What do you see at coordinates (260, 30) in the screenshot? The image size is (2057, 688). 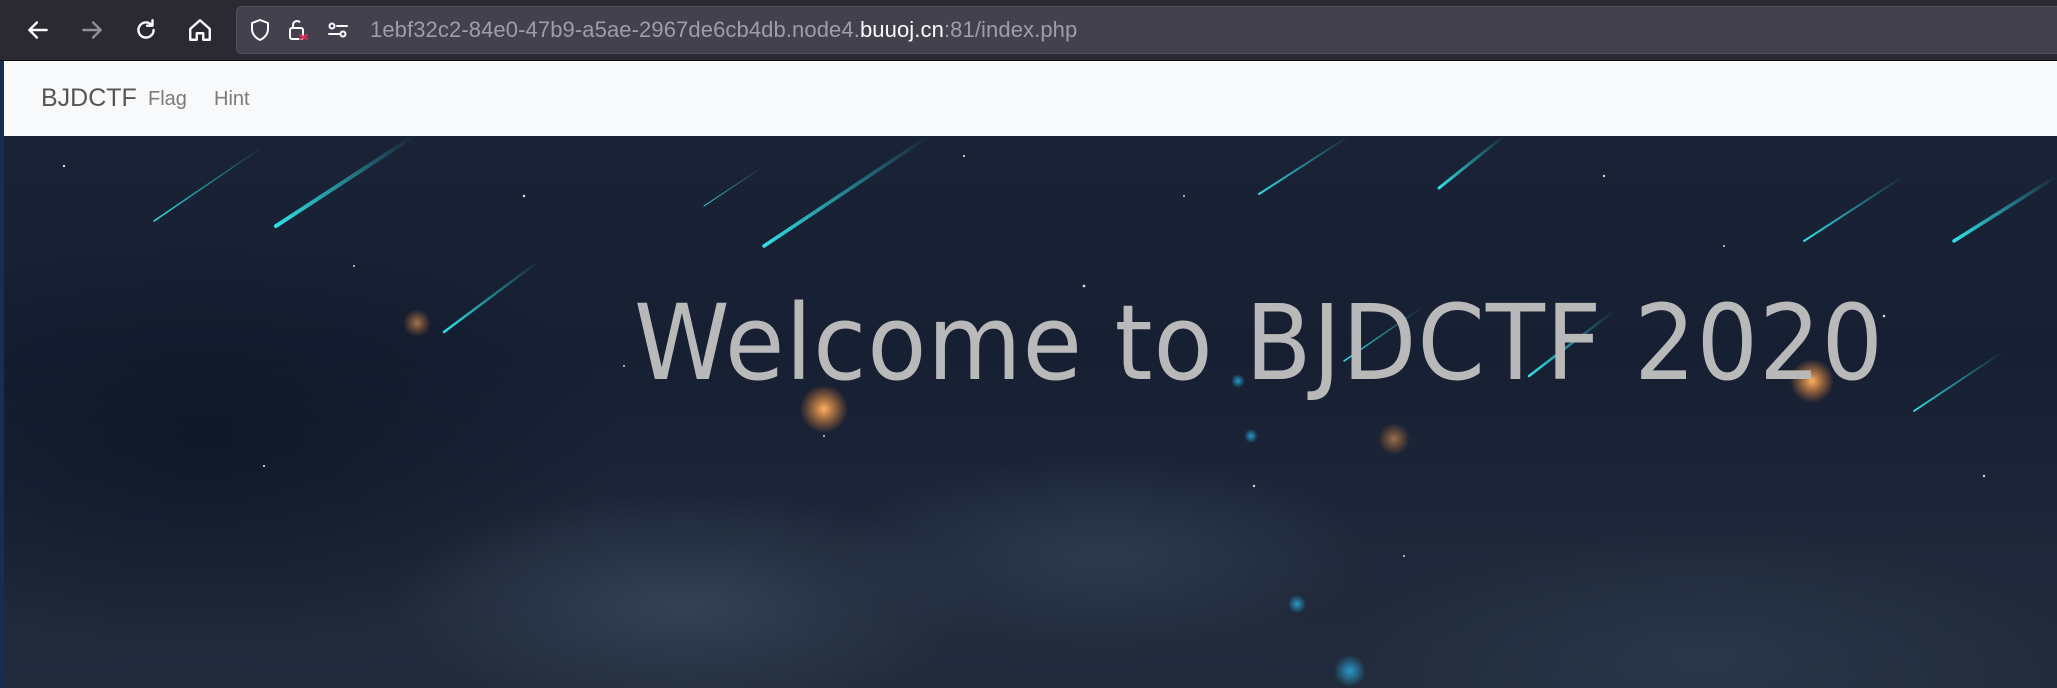 I see `shield-icon` at bounding box center [260, 30].